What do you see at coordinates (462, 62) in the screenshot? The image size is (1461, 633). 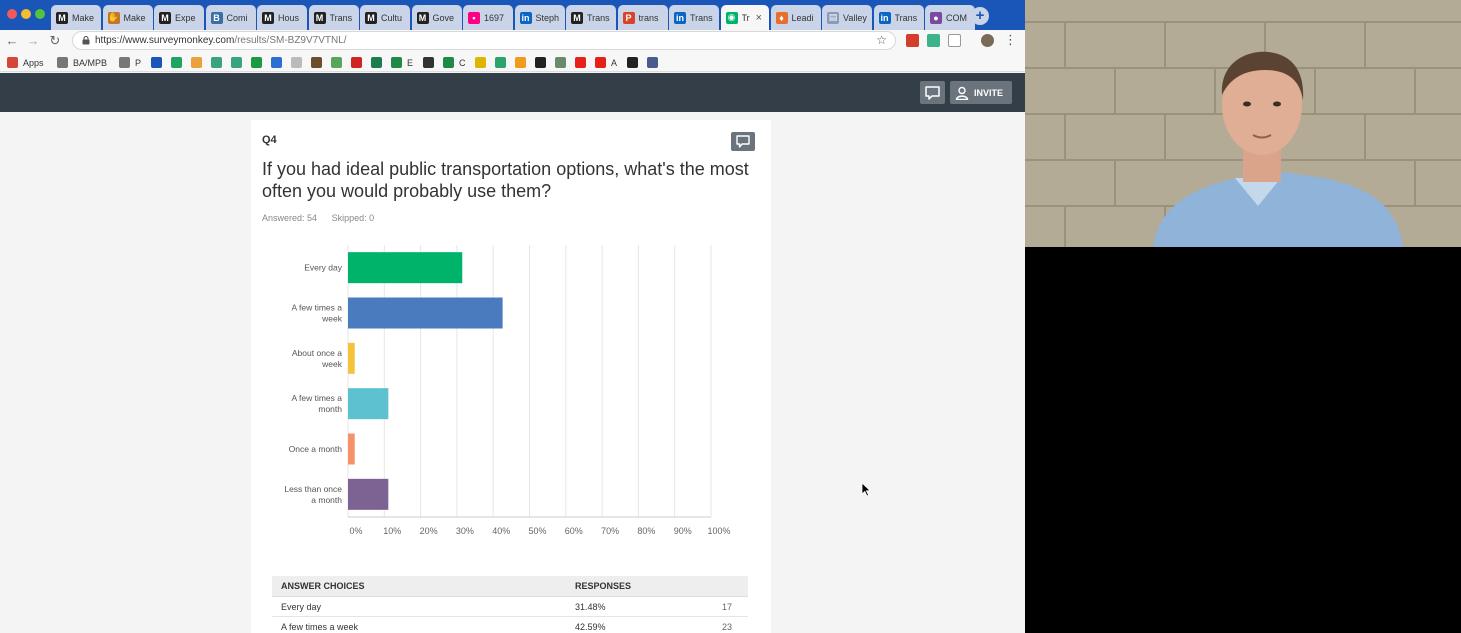 I see `bookmark-label: C` at bounding box center [462, 62].